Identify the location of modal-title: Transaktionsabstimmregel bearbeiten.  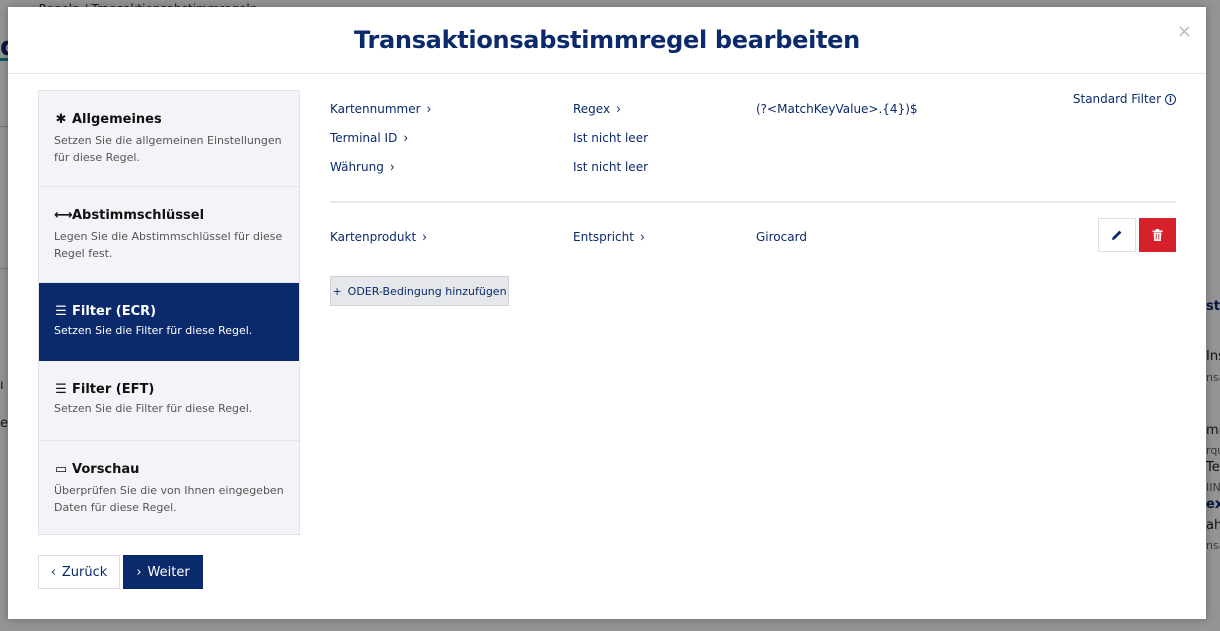
(607, 40).